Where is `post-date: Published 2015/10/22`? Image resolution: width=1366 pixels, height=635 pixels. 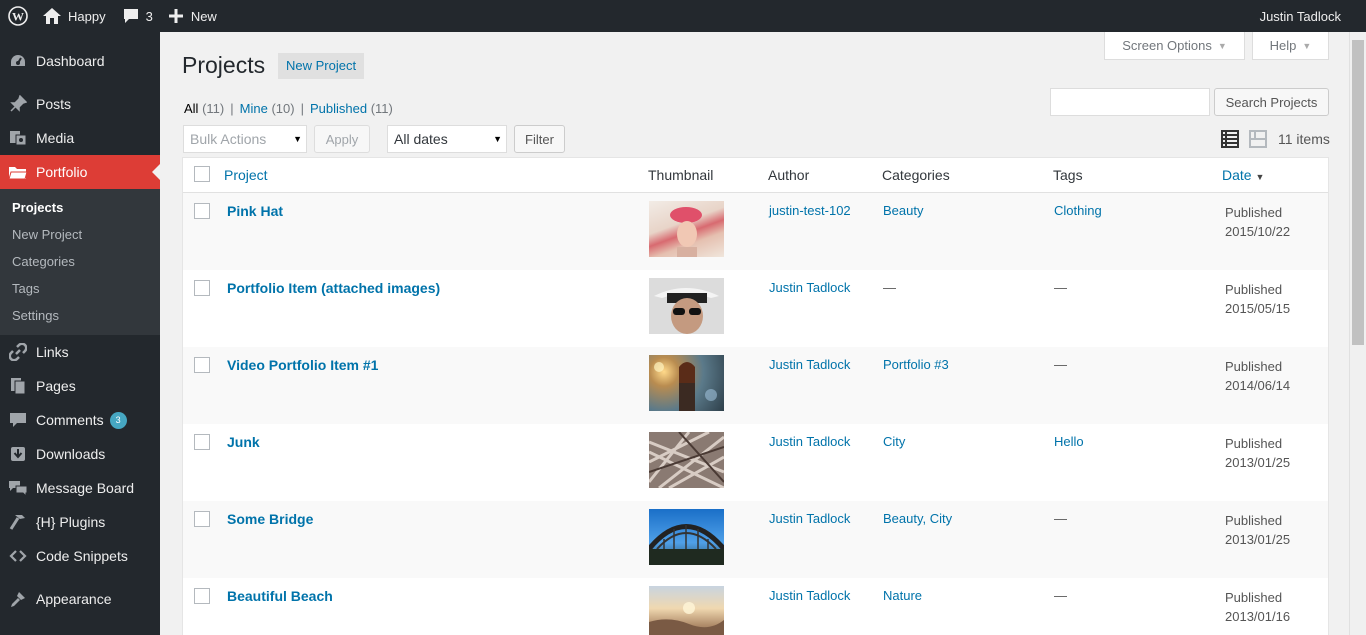
post-date: Published 2015/10/22 is located at coordinates (1257, 222).